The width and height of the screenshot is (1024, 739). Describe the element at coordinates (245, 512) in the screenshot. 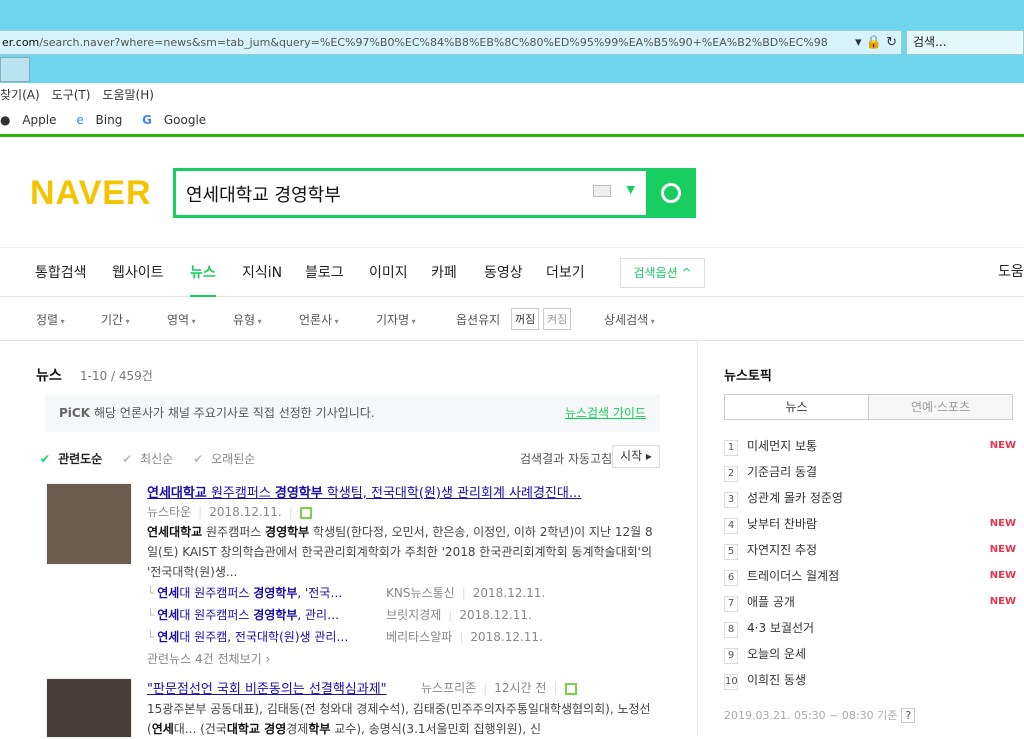

I see `article-date: 2018.12.11.` at that location.